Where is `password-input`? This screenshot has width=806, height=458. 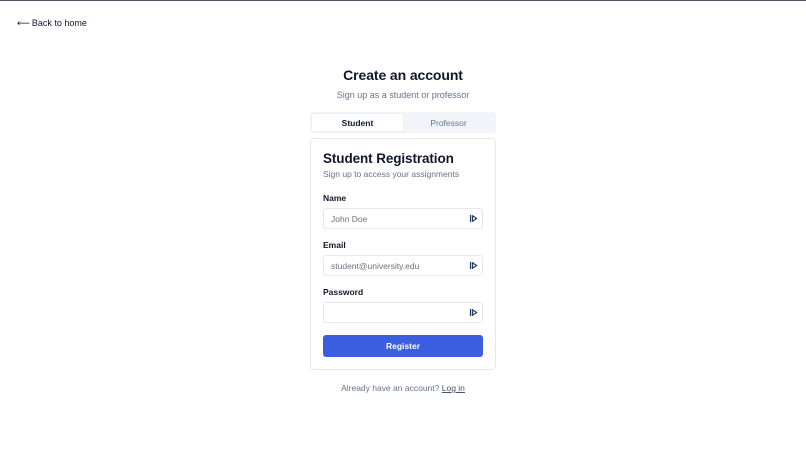
password-input is located at coordinates (395, 312).